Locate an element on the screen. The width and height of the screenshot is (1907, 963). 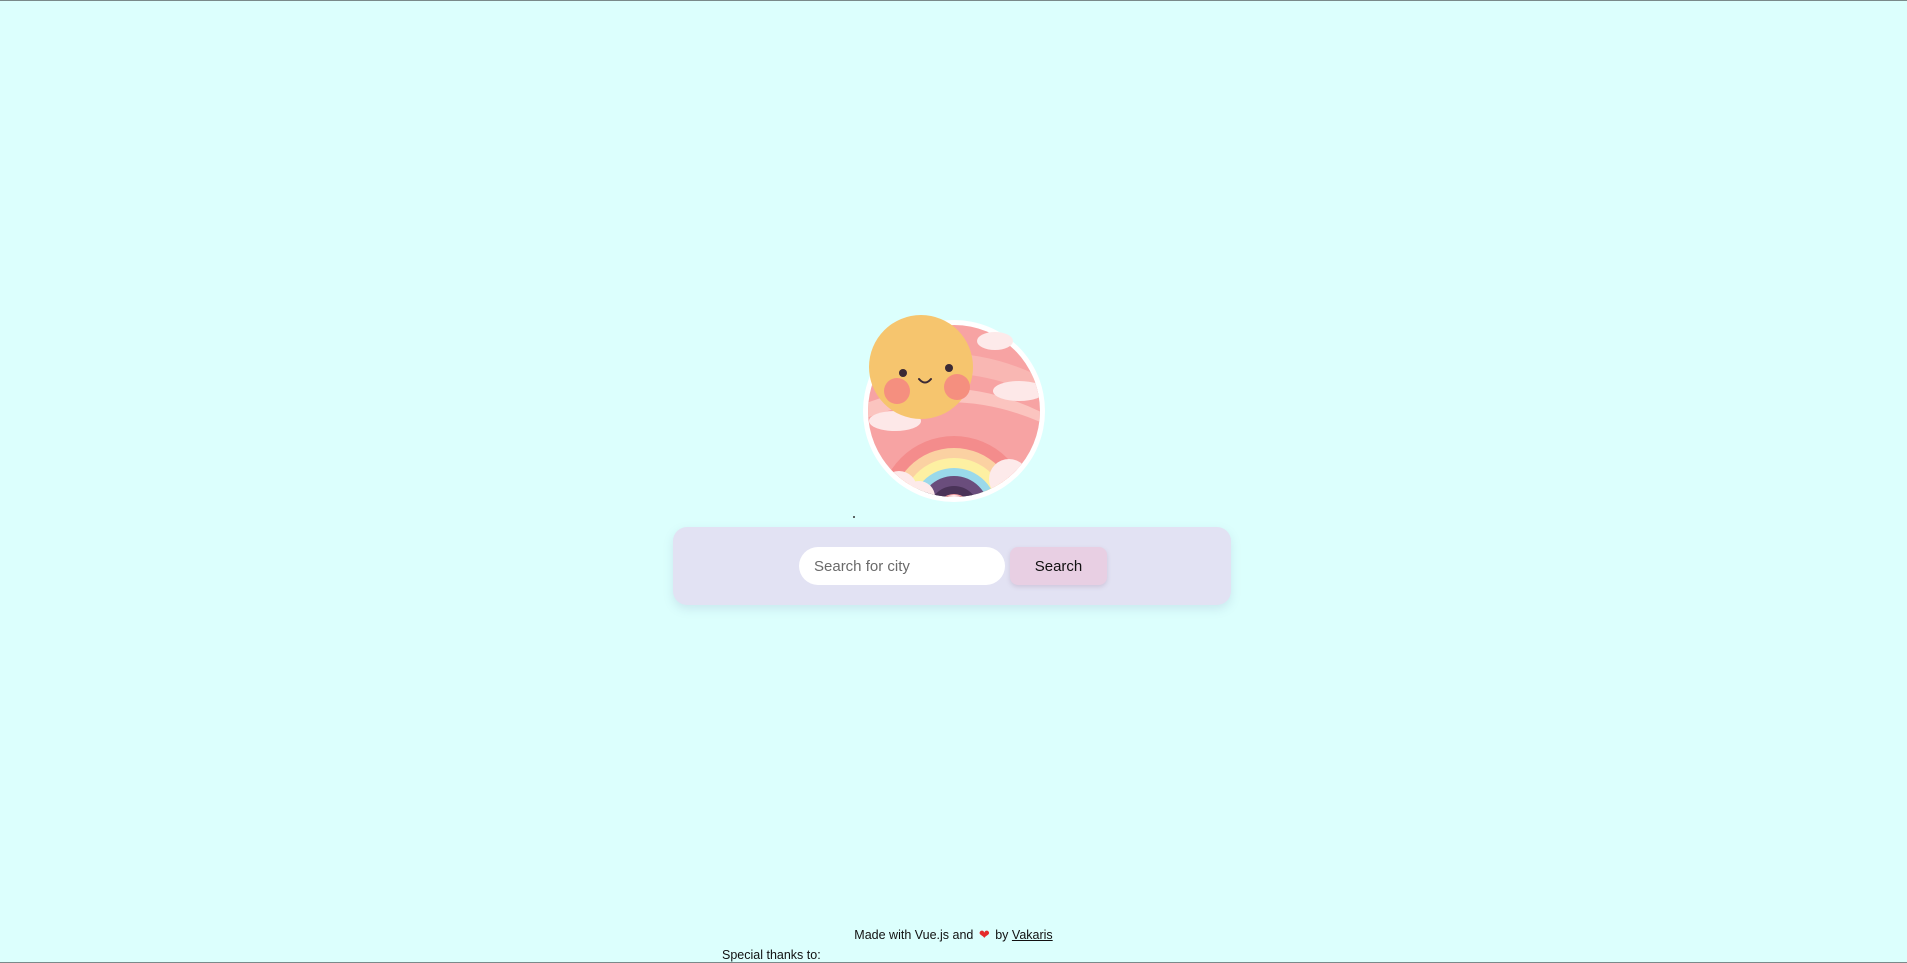
sun-rainbow-illustration is located at coordinates (954, 408).